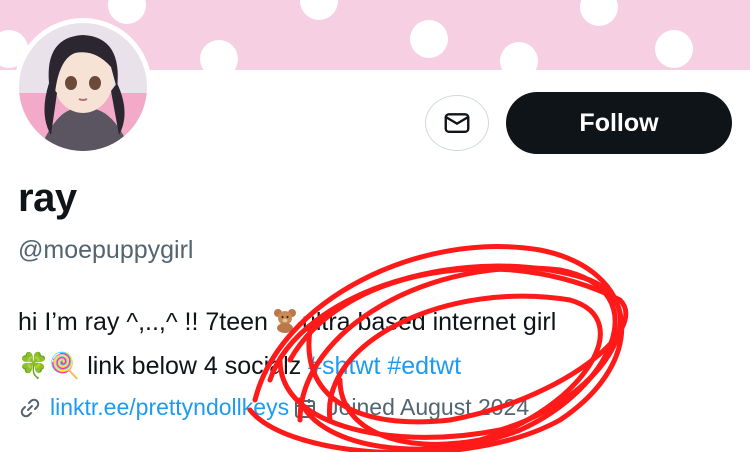 This screenshot has height=452, width=750. Describe the element at coordinates (428, 407) in the screenshot. I see `joined-date: Joined August 2024` at that location.